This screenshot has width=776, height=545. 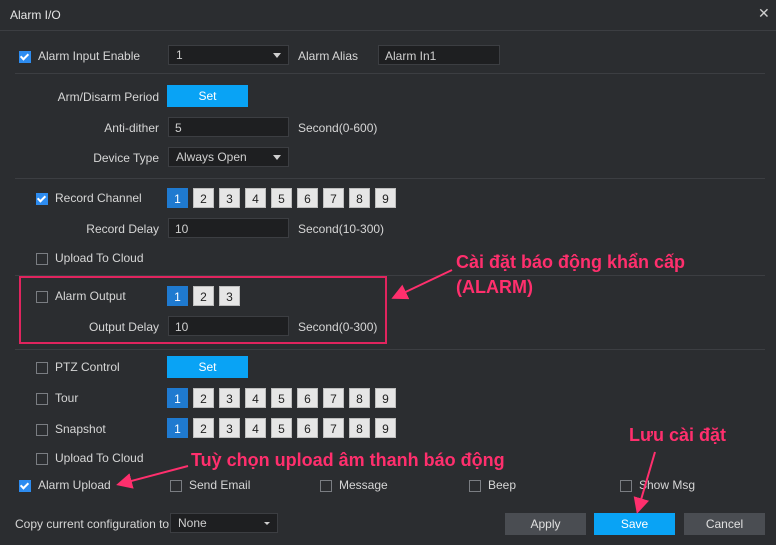 What do you see at coordinates (644, 482) in the screenshot?
I see `arrow-to-save-button` at bounding box center [644, 482].